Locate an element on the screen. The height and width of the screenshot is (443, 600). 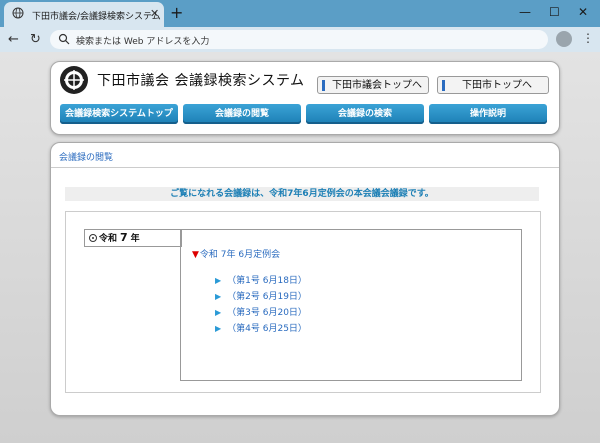
globe-icon is located at coordinates (18, 13).